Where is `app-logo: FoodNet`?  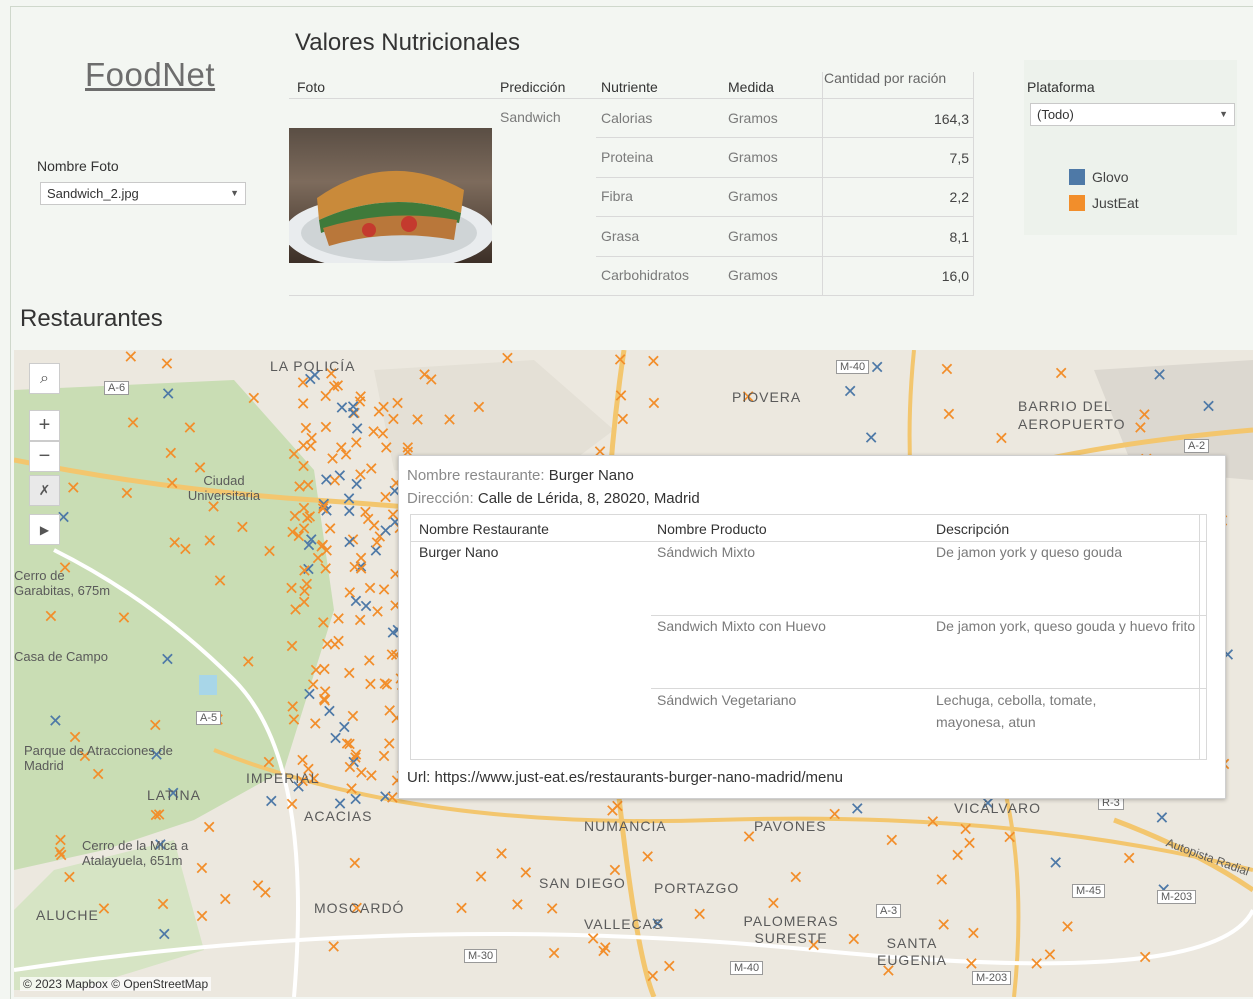
app-logo: FoodNet is located at coordinates (150, 75).